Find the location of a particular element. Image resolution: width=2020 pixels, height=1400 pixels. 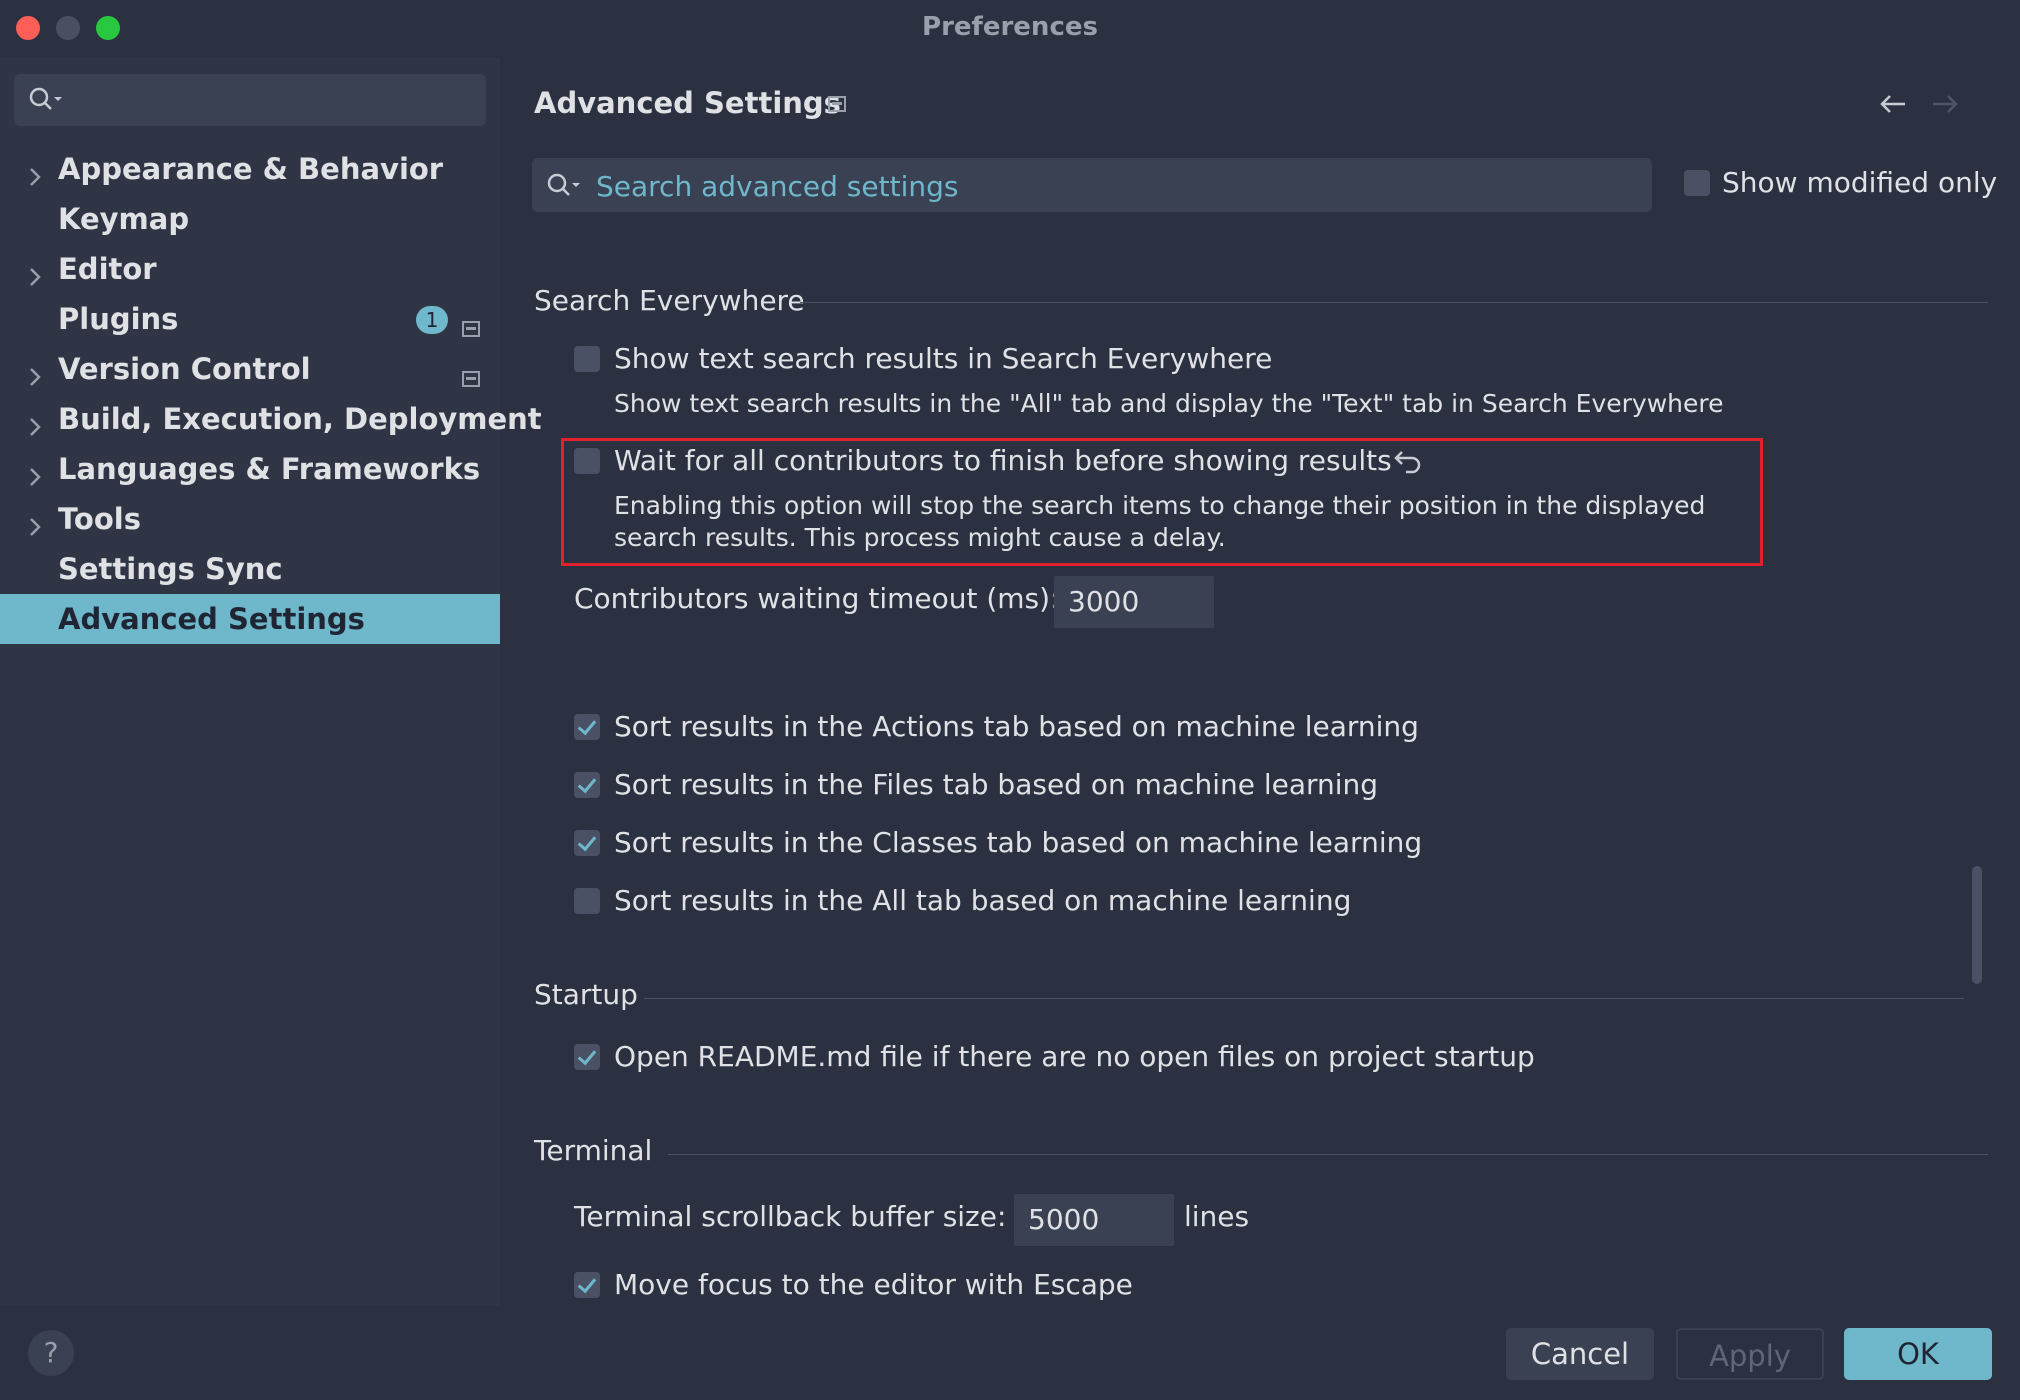

sidebar-item-label: Version Control is located at coordinates (184, 369).